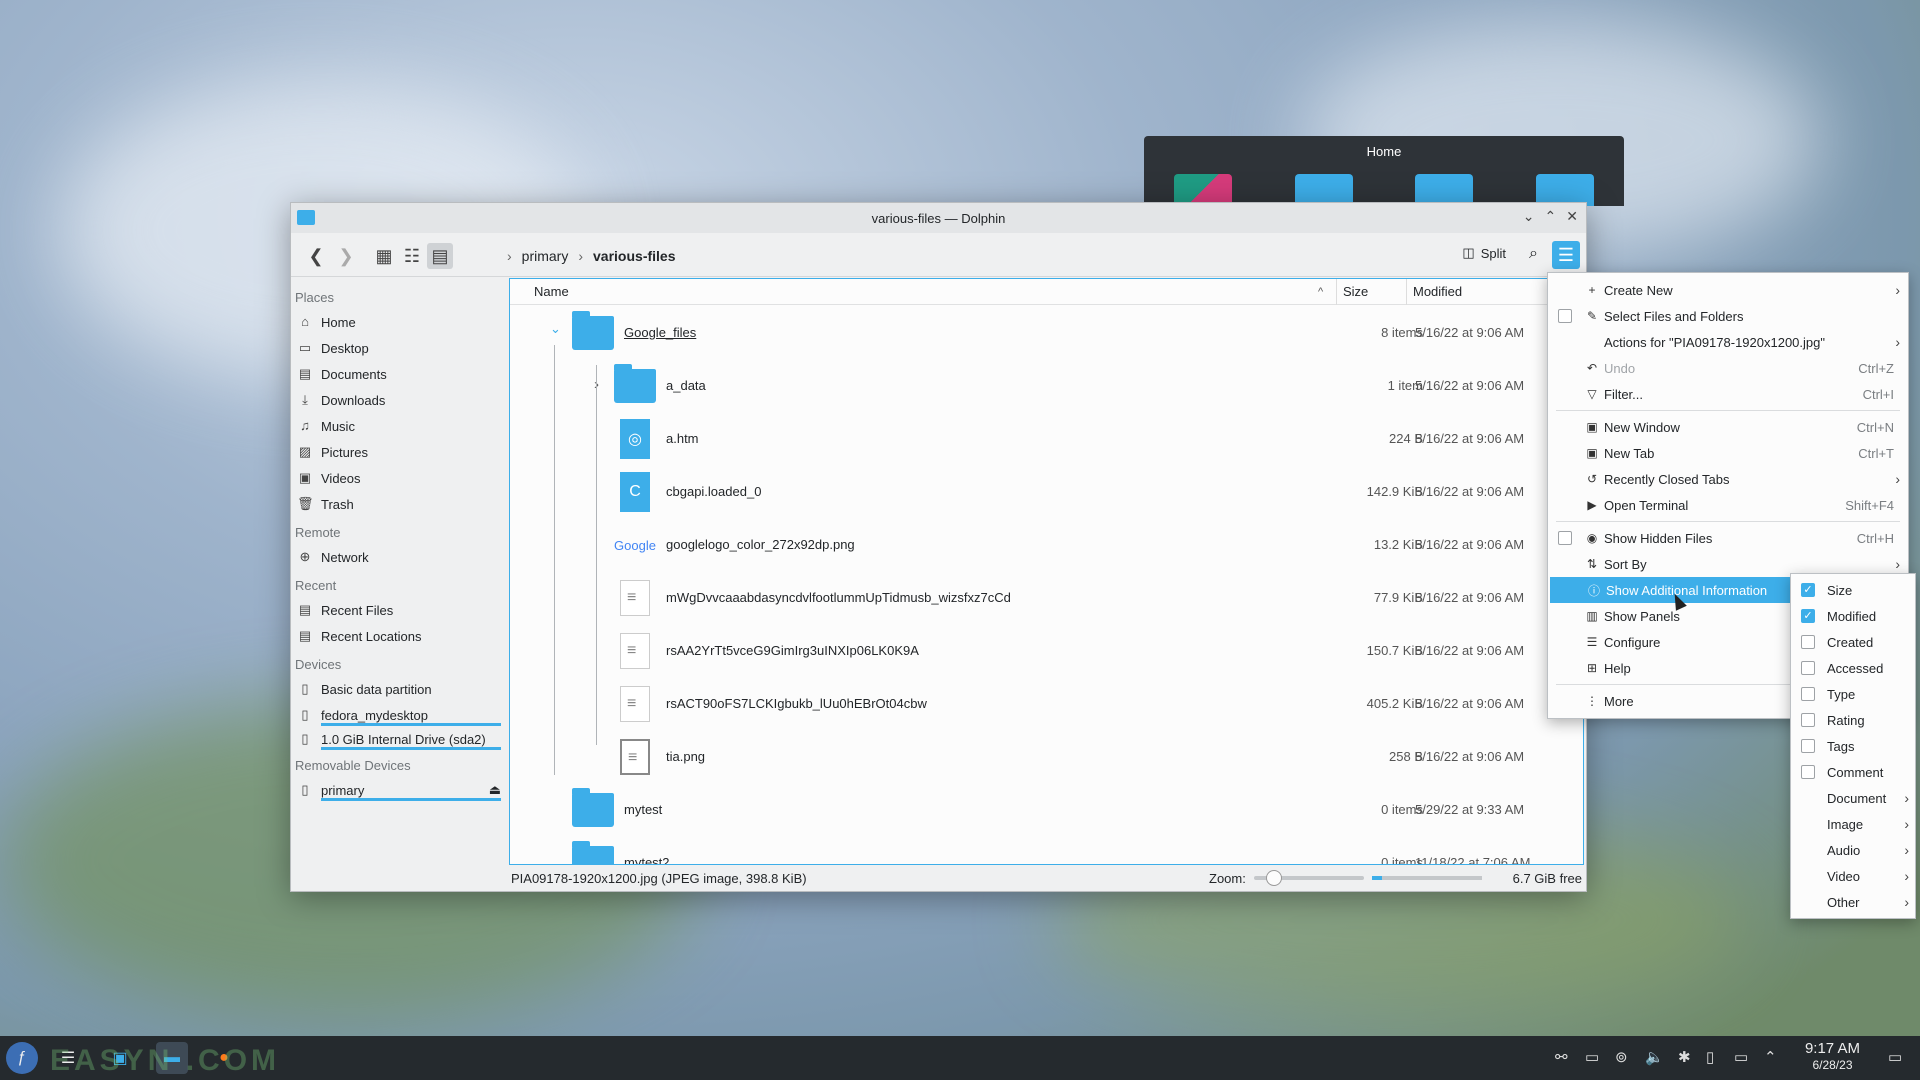 The image size is (1920, 1080). What do you see at coordinates (1273, 878) in the screenshot?
I see `zoom-slider-knob` at bounding box center [1273, 878].